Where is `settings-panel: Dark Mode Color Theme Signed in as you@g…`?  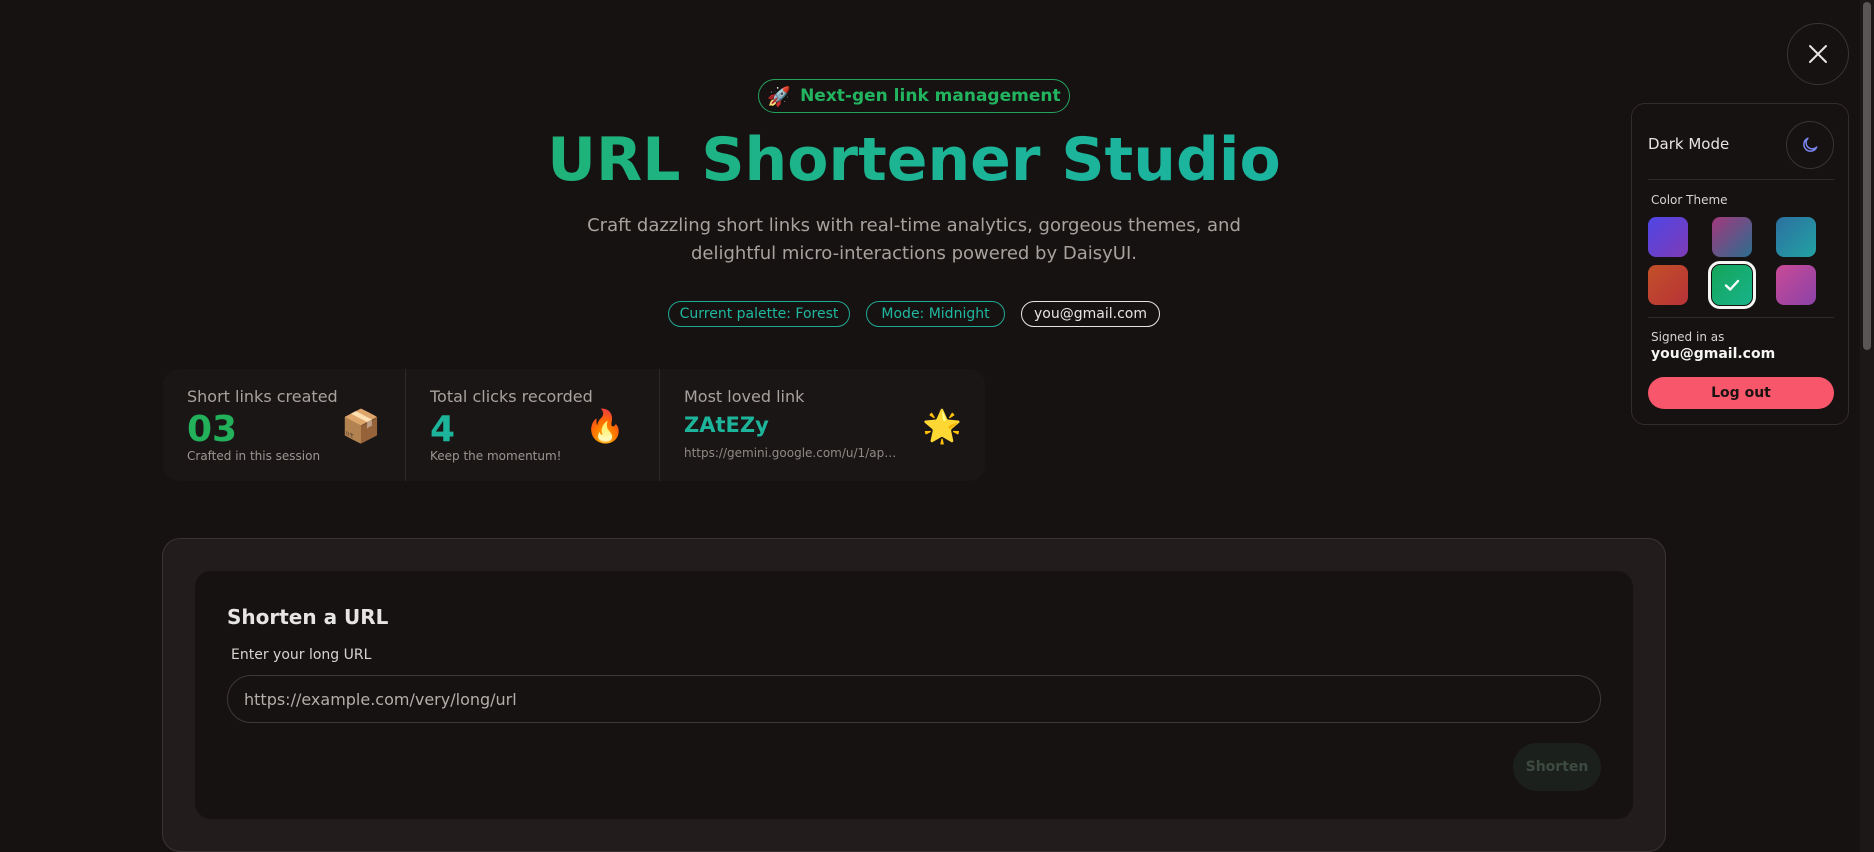 settings-panel: Dark Mode Color Theme Signed in as you@g… is located at coordinates (1740, 264).